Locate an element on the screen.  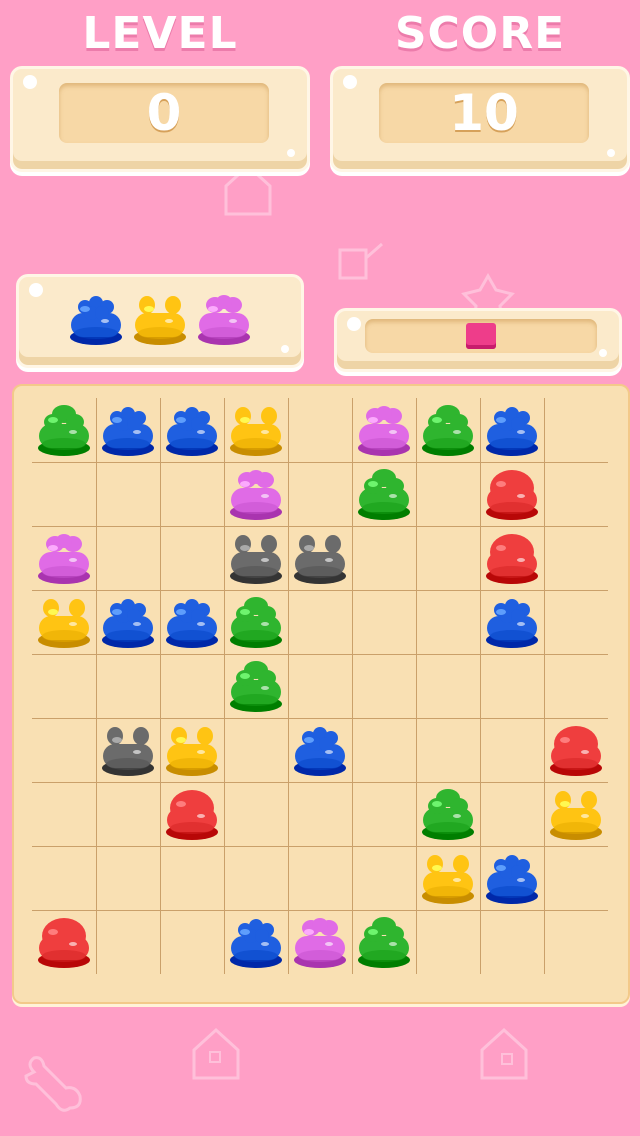
next-blue-jelly is located at coordinates (96, 319).